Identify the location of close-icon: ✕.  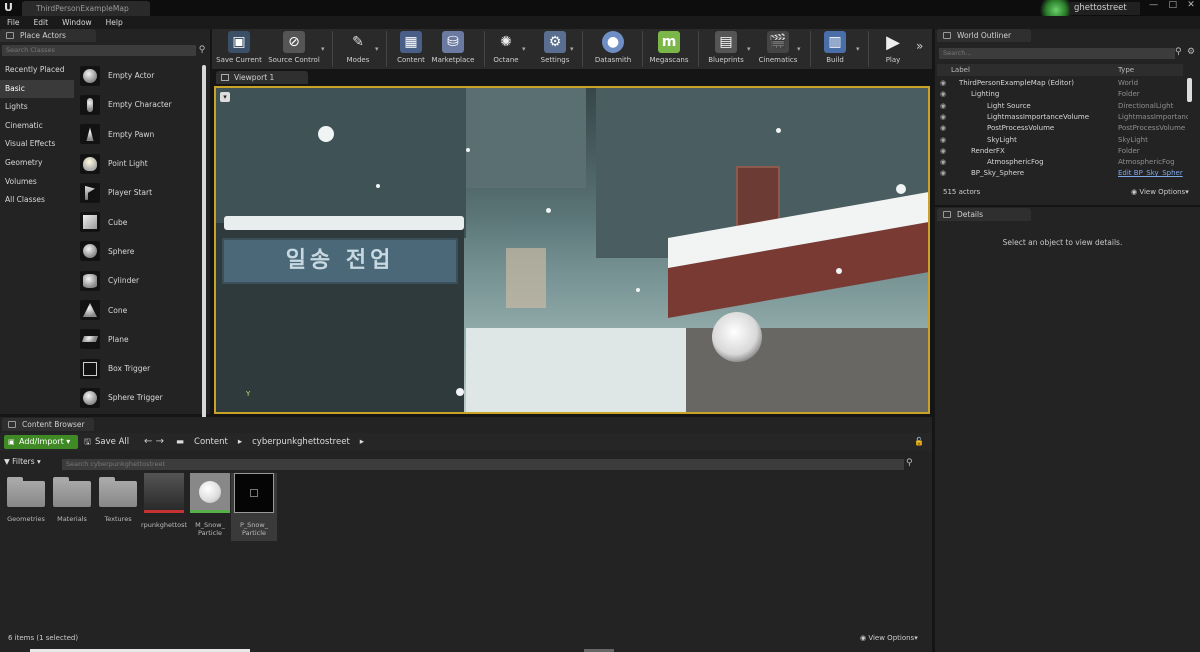
(1191, 7).